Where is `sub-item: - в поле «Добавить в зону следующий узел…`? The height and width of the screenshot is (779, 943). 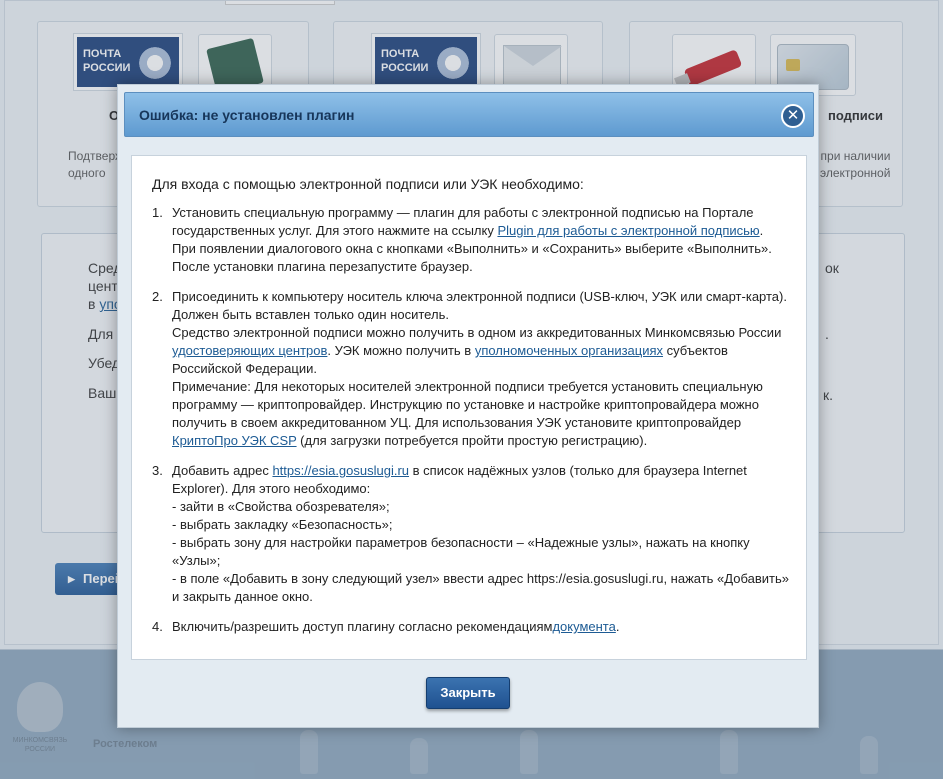 sub-item: - в поле «Добавить в зону следующий узел… is located at coordinates (480, 587).